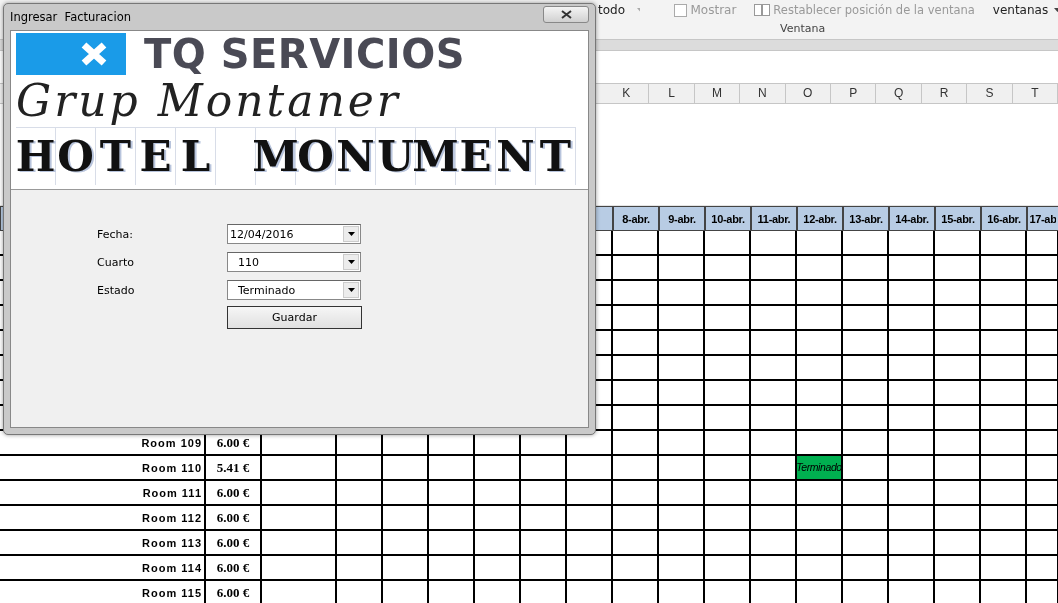  What do you see at coordinates (803, 29) in the screenshot?
I see `ribbon-group-label: Ventana` at bounding box center [803, 29].